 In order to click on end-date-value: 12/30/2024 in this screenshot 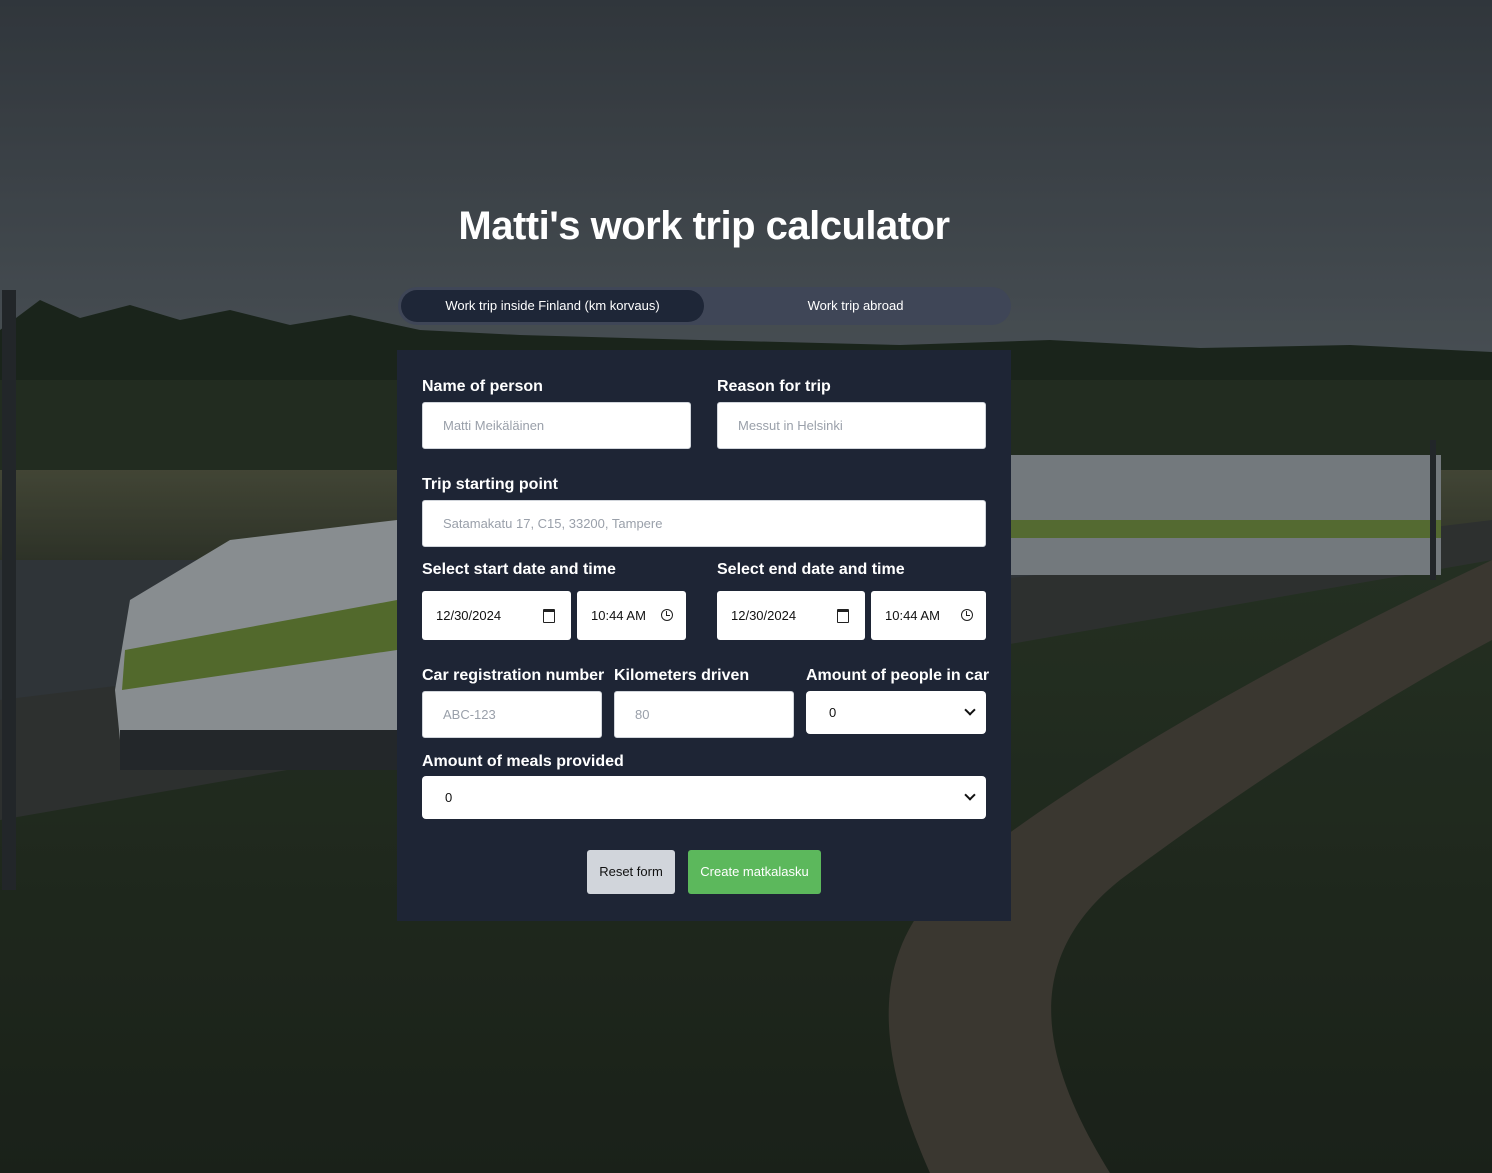, I will do `click(764, 615)`.